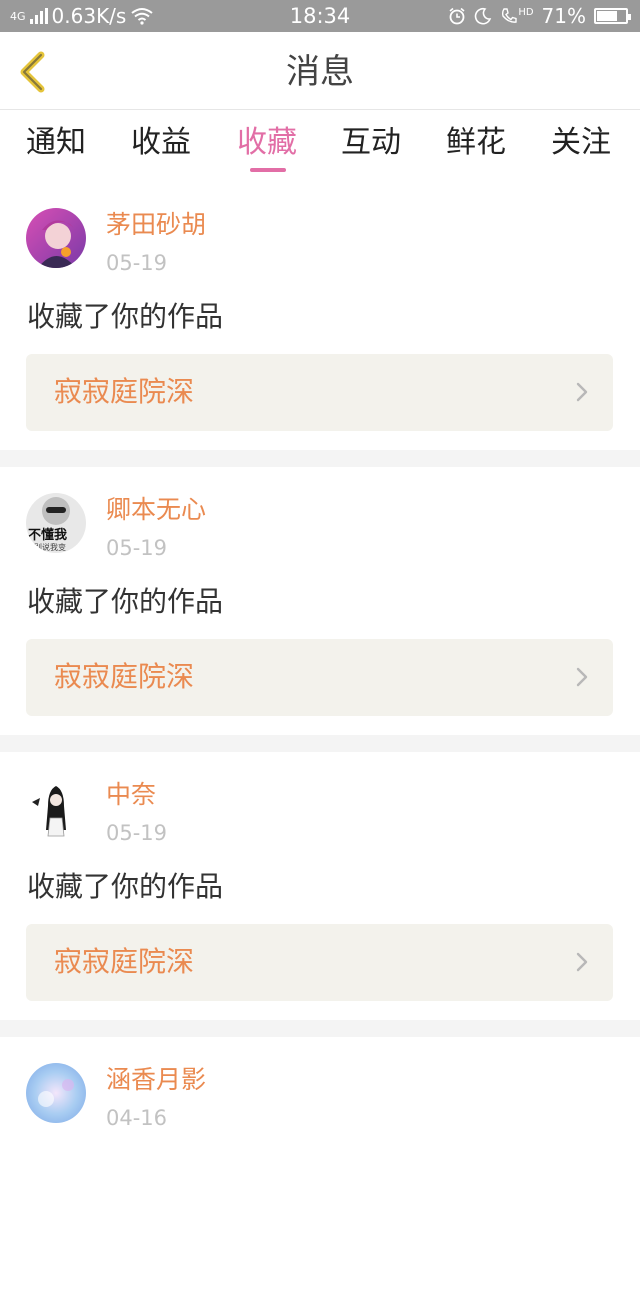  I want to click on status-right: HD 71%, so click(539, 16).